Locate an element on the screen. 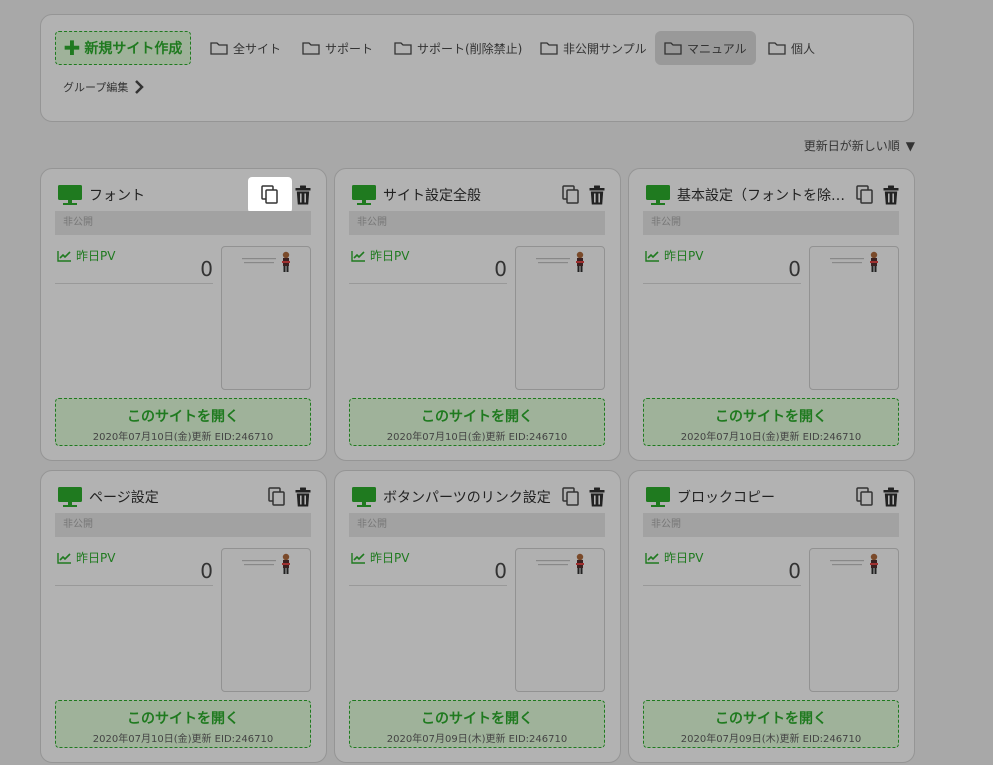 The width and height of the screenshot is (993, 765). sort-label: 更新日が新しい順 is located at coordinates (851, 146).